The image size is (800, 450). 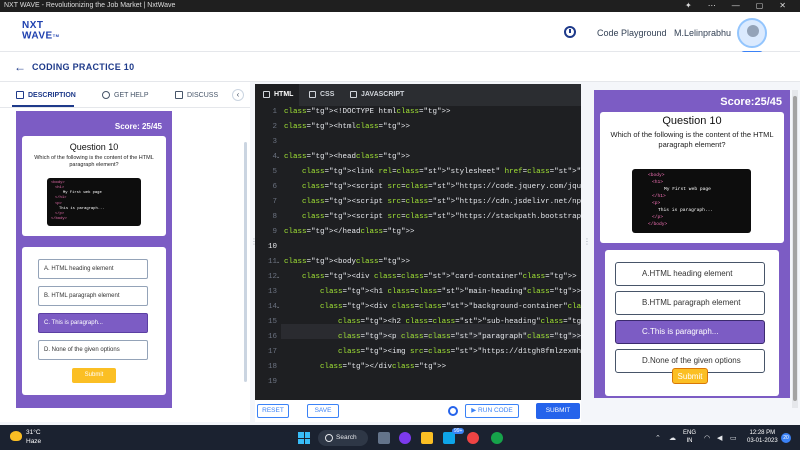 I want to click on logo-tm: TM, so click(x=56, y=35).